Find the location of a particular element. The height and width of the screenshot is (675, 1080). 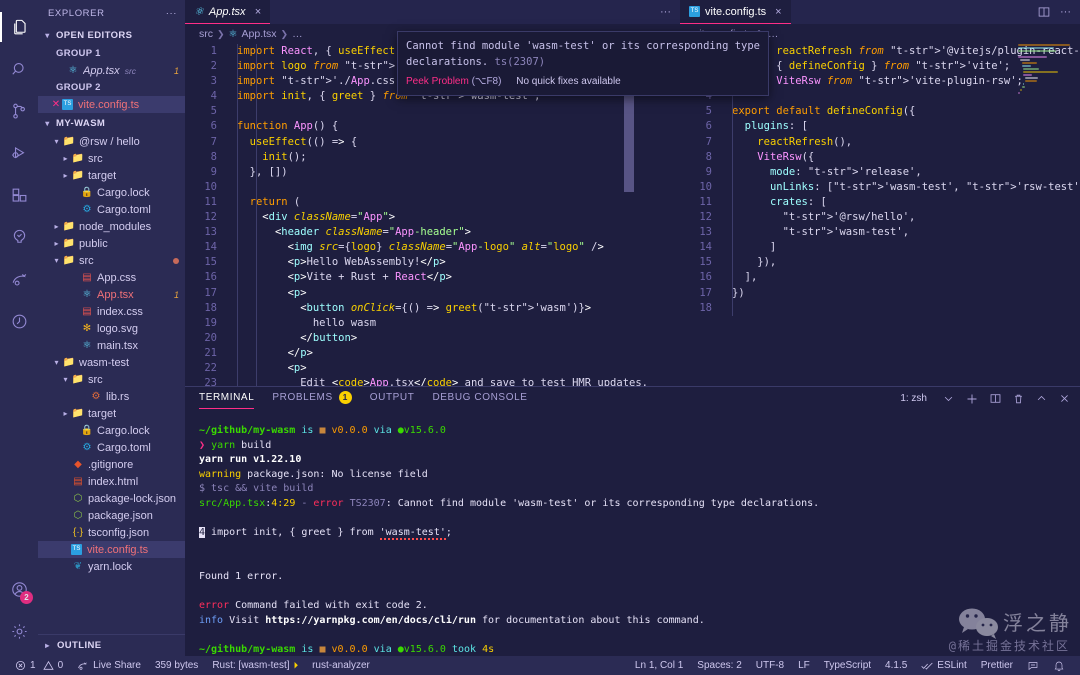

run-and-debug-icon is located at coordinates (19, 153).